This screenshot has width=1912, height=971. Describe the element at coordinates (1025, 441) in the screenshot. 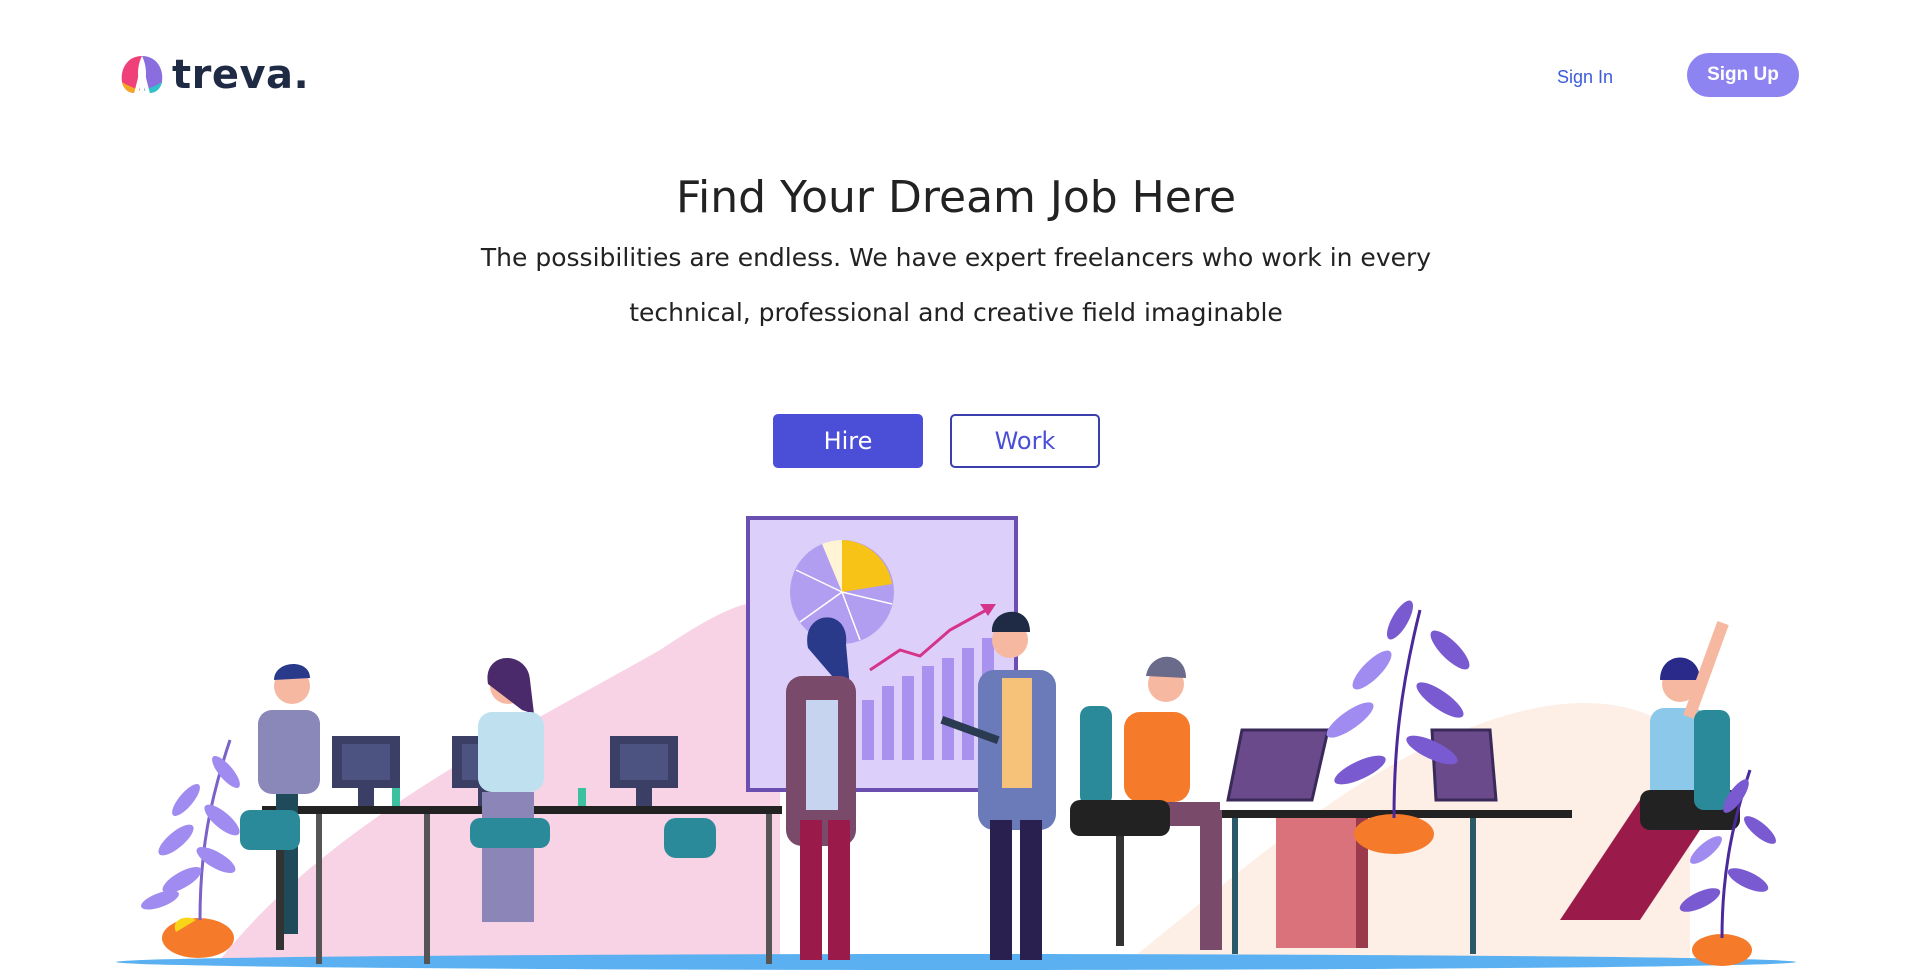

I see `work-button: Work` at that location.